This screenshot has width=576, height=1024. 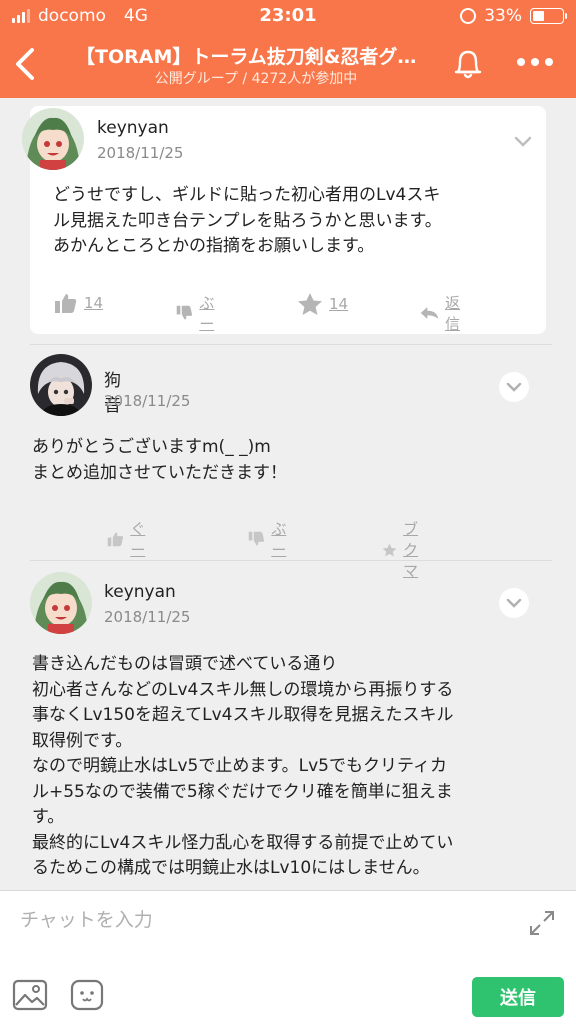 I want to click on more-dots-icon, so click(x=521, y=62).